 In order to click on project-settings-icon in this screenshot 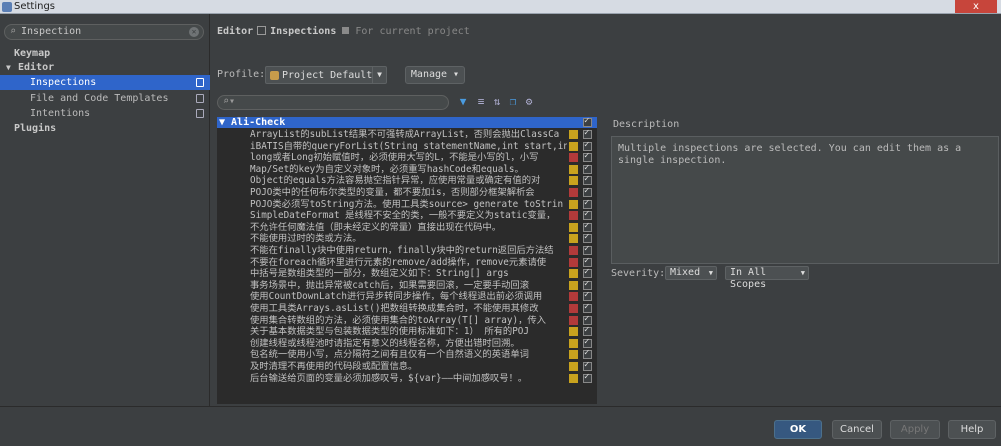, I will do `click(200, 82)`.